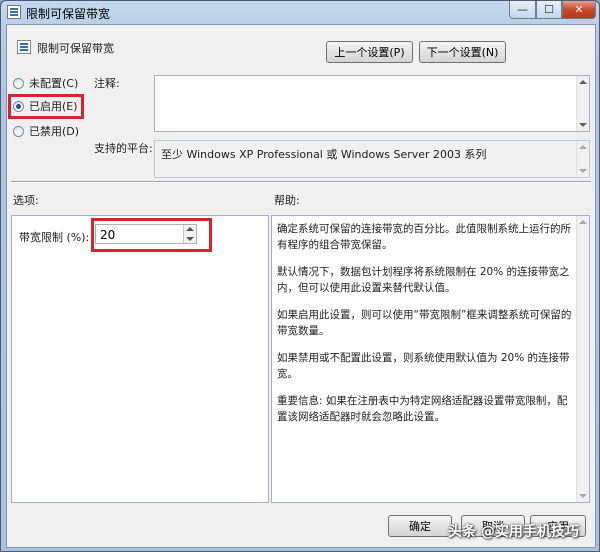  I want to click on title-bar: 限制可保留带宽 — ☐ ✕, so click(300, 12).